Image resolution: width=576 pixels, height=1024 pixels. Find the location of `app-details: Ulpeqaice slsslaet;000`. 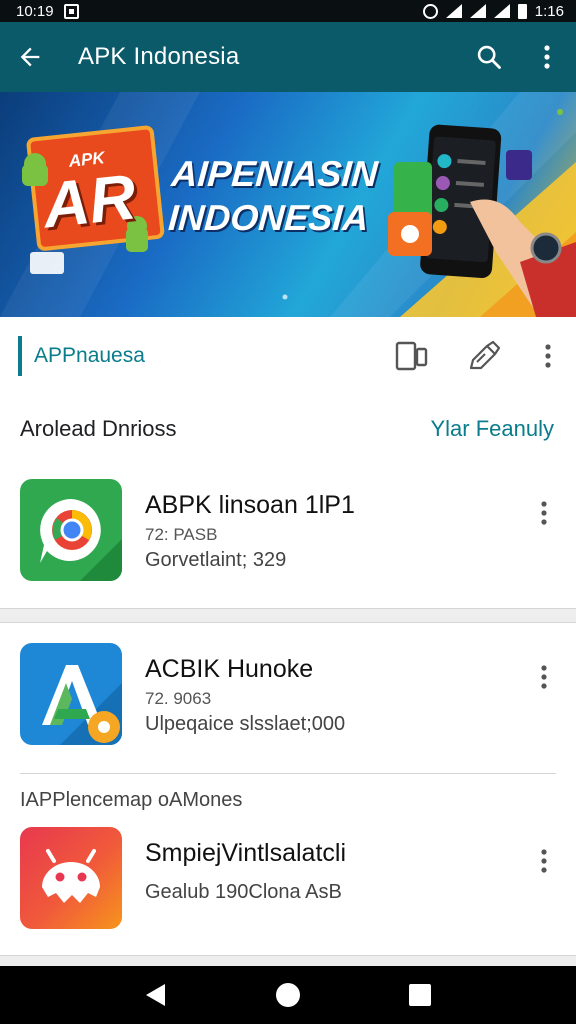

app-details: Ulpeqaice slsslaet;000 is located at coordinates (245, 724).